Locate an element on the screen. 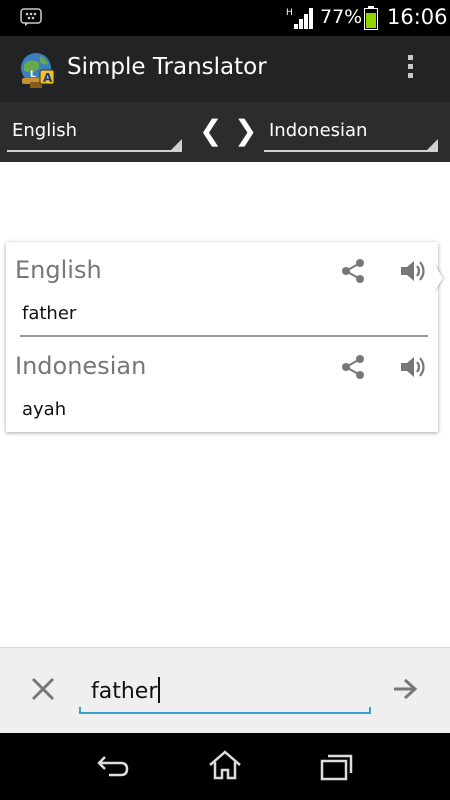 Image resolution: width=450 pixels, height=800 pixels. clear-icon is located at coordinates (43, 689).